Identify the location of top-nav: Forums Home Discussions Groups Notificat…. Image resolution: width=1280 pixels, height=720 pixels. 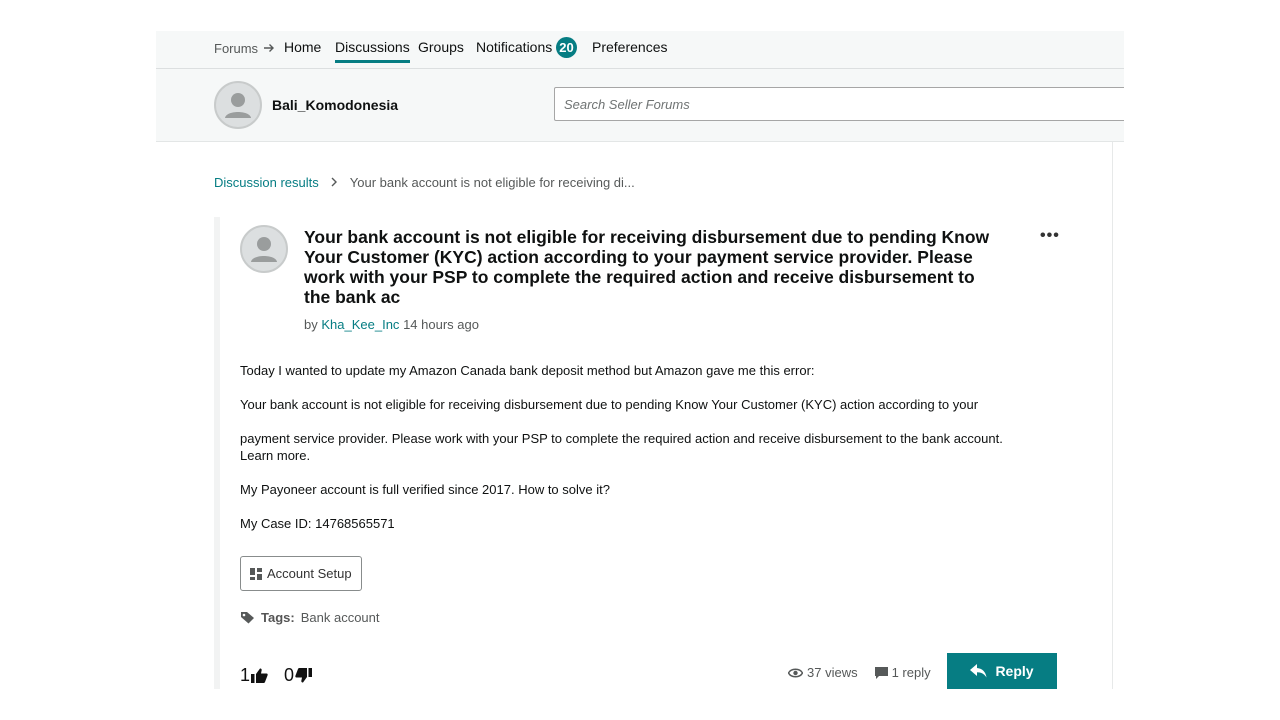
(640, 50).